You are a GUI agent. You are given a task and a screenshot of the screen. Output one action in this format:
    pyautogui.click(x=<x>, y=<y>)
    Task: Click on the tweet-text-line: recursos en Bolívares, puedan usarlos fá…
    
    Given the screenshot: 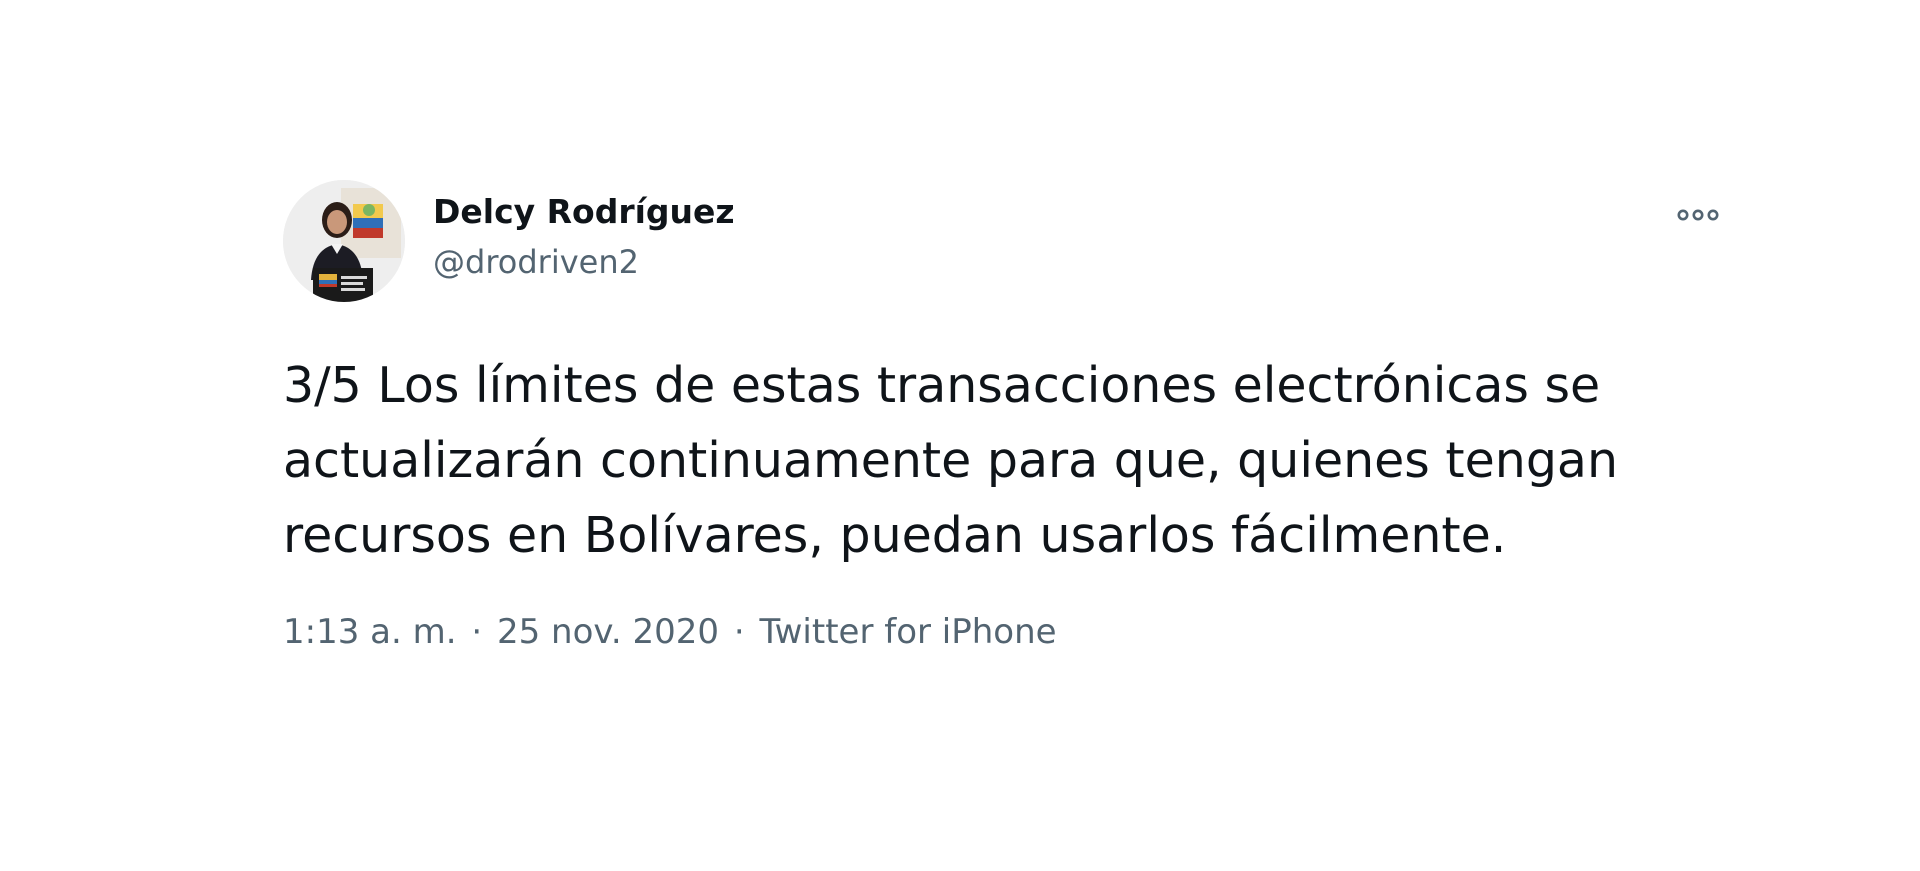 What is the action you would take?
    pyautogui.click(x=895, y=535)
    